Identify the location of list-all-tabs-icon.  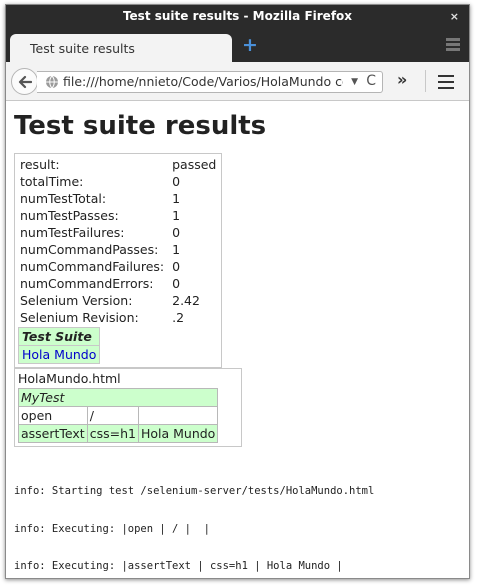
(453, 45).